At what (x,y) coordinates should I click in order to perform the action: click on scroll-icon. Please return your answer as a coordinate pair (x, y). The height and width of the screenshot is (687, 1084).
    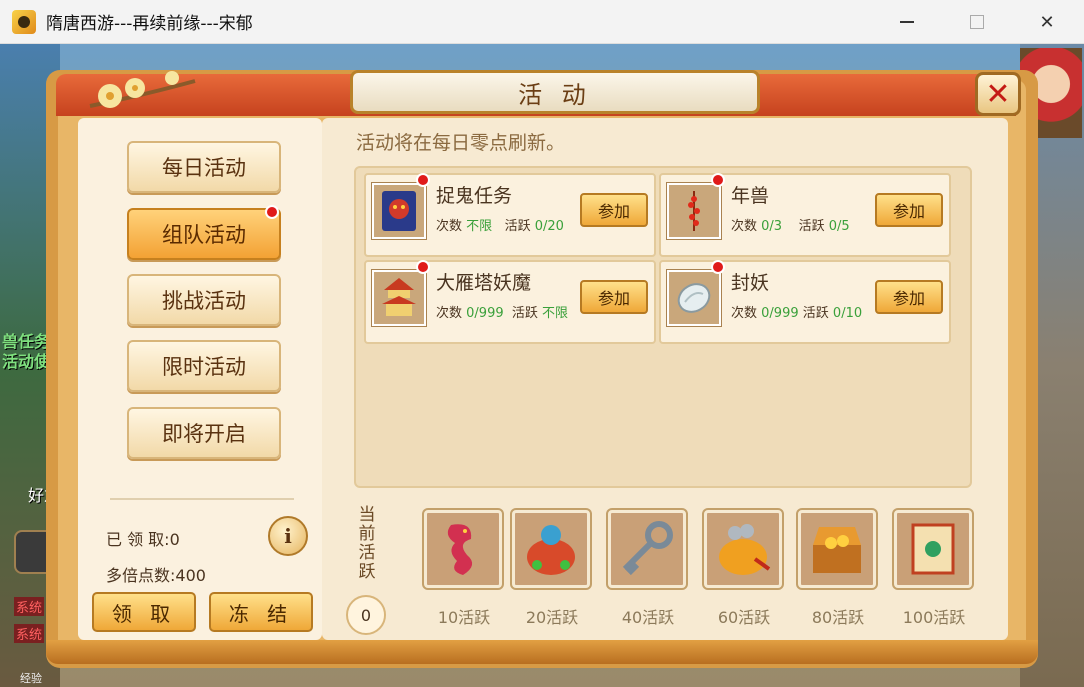
    Looking at the image, I should click on (933, 549).